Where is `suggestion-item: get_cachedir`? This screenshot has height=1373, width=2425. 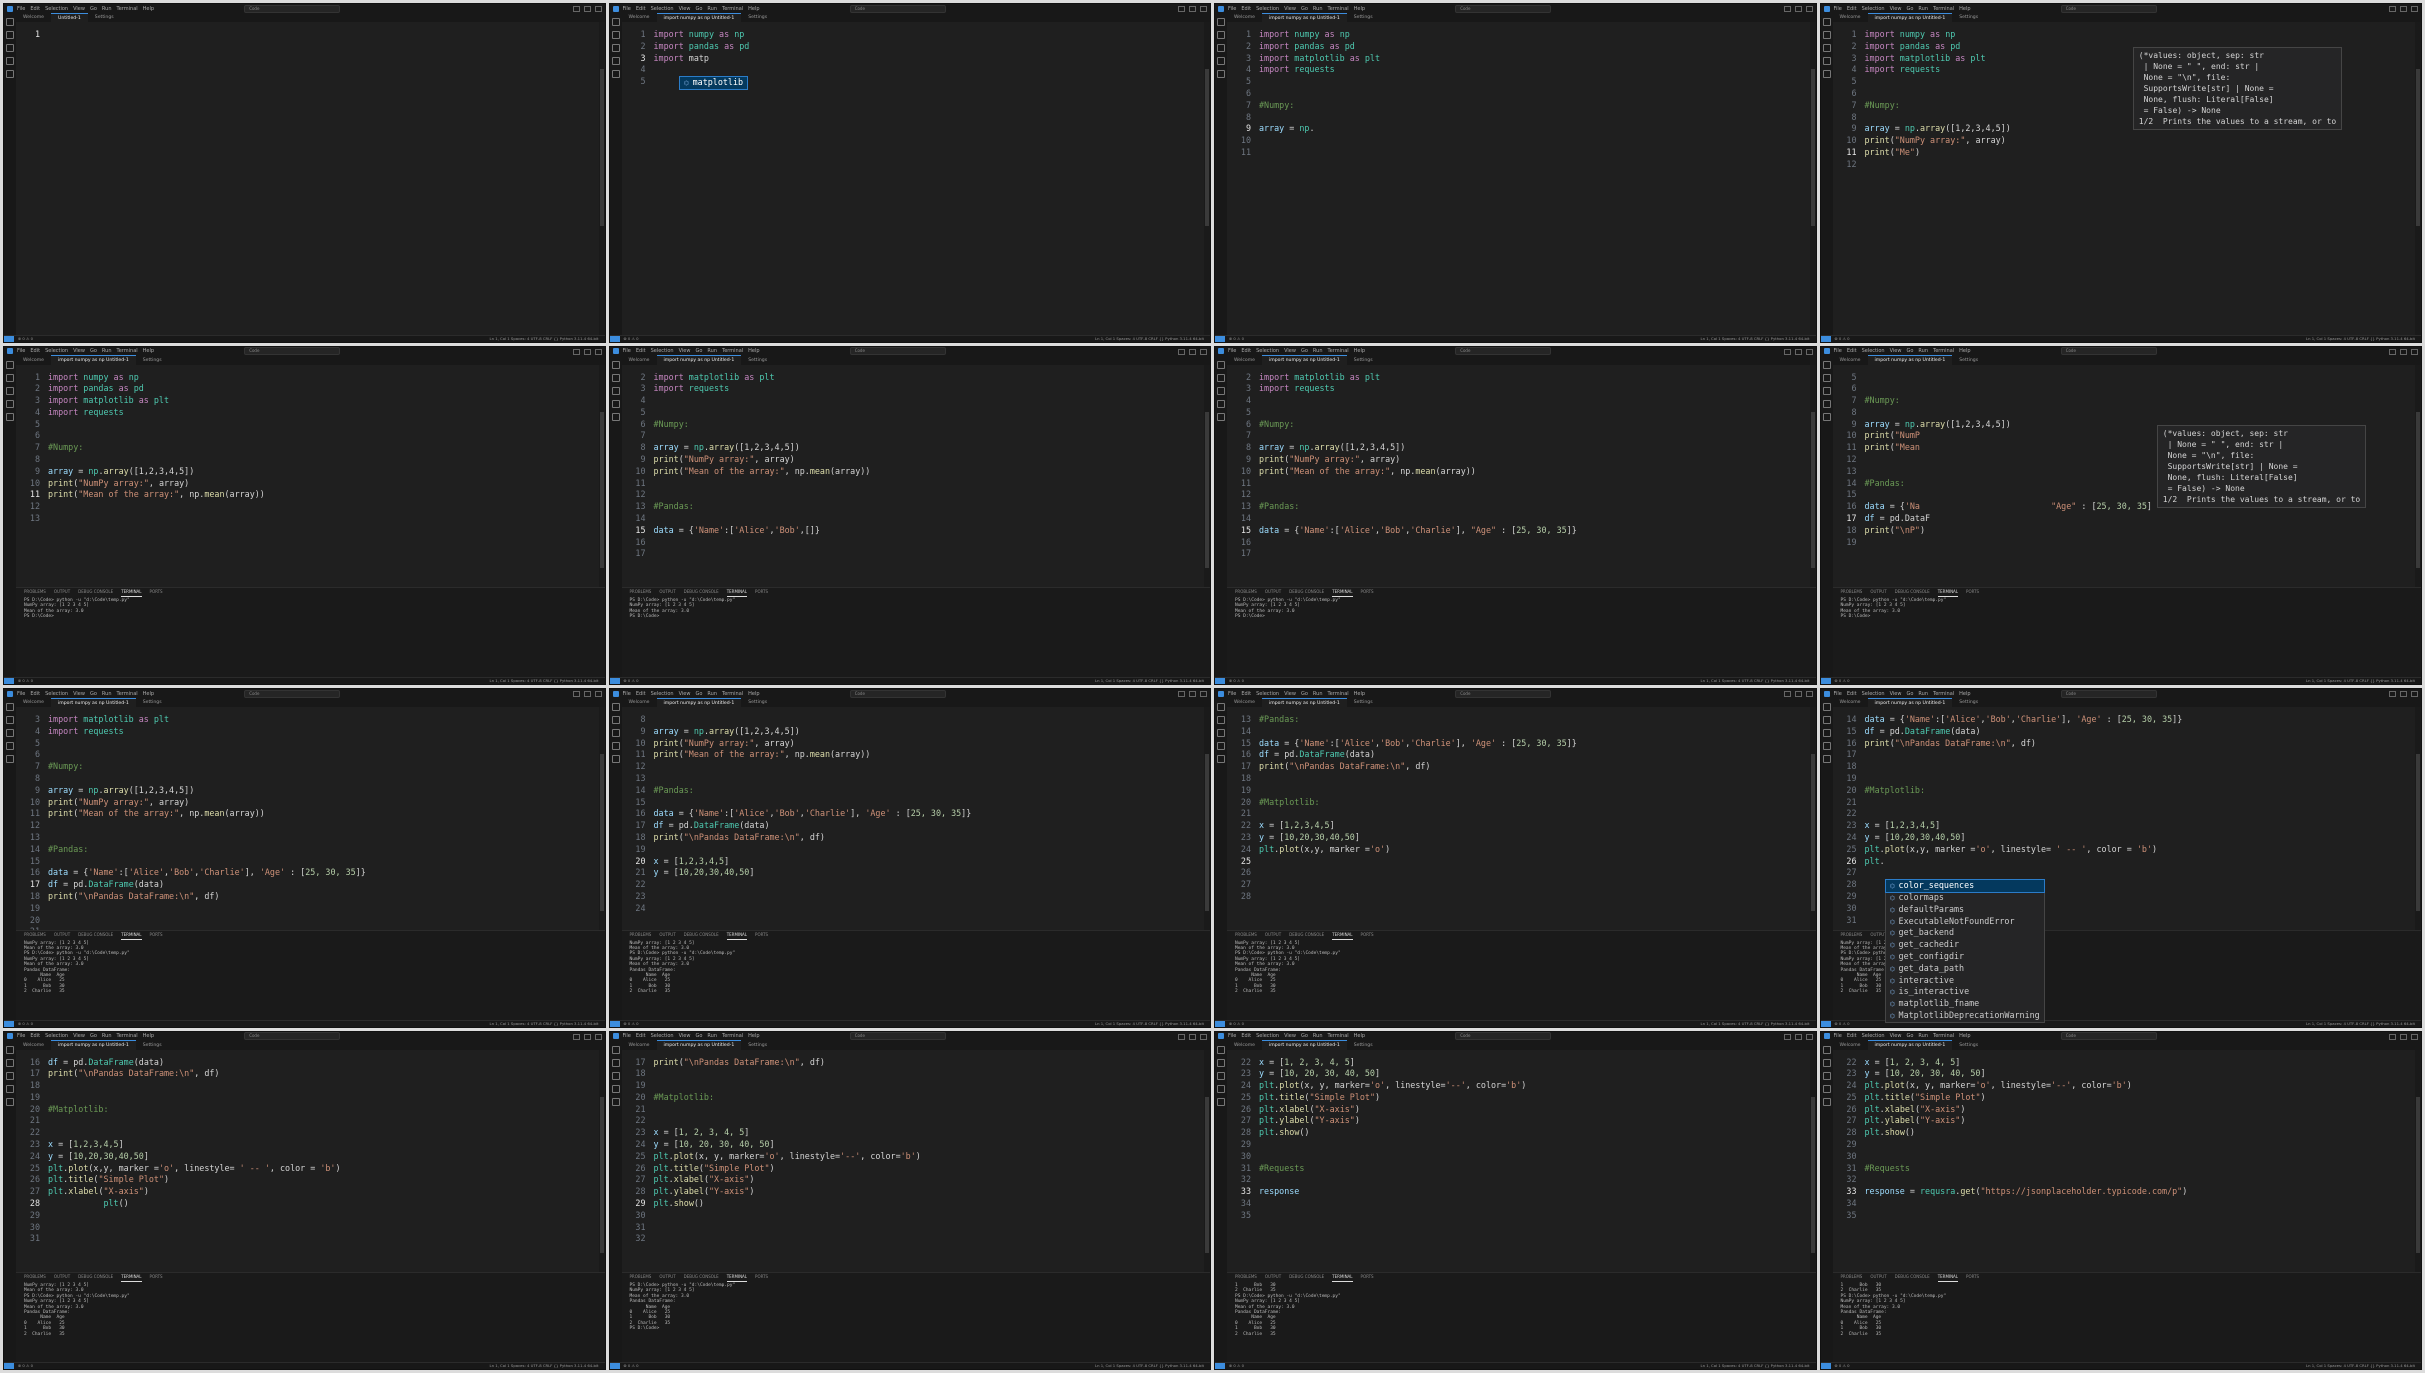
suggestion-item: get_cachedir is located at coordinates (1965, 945).